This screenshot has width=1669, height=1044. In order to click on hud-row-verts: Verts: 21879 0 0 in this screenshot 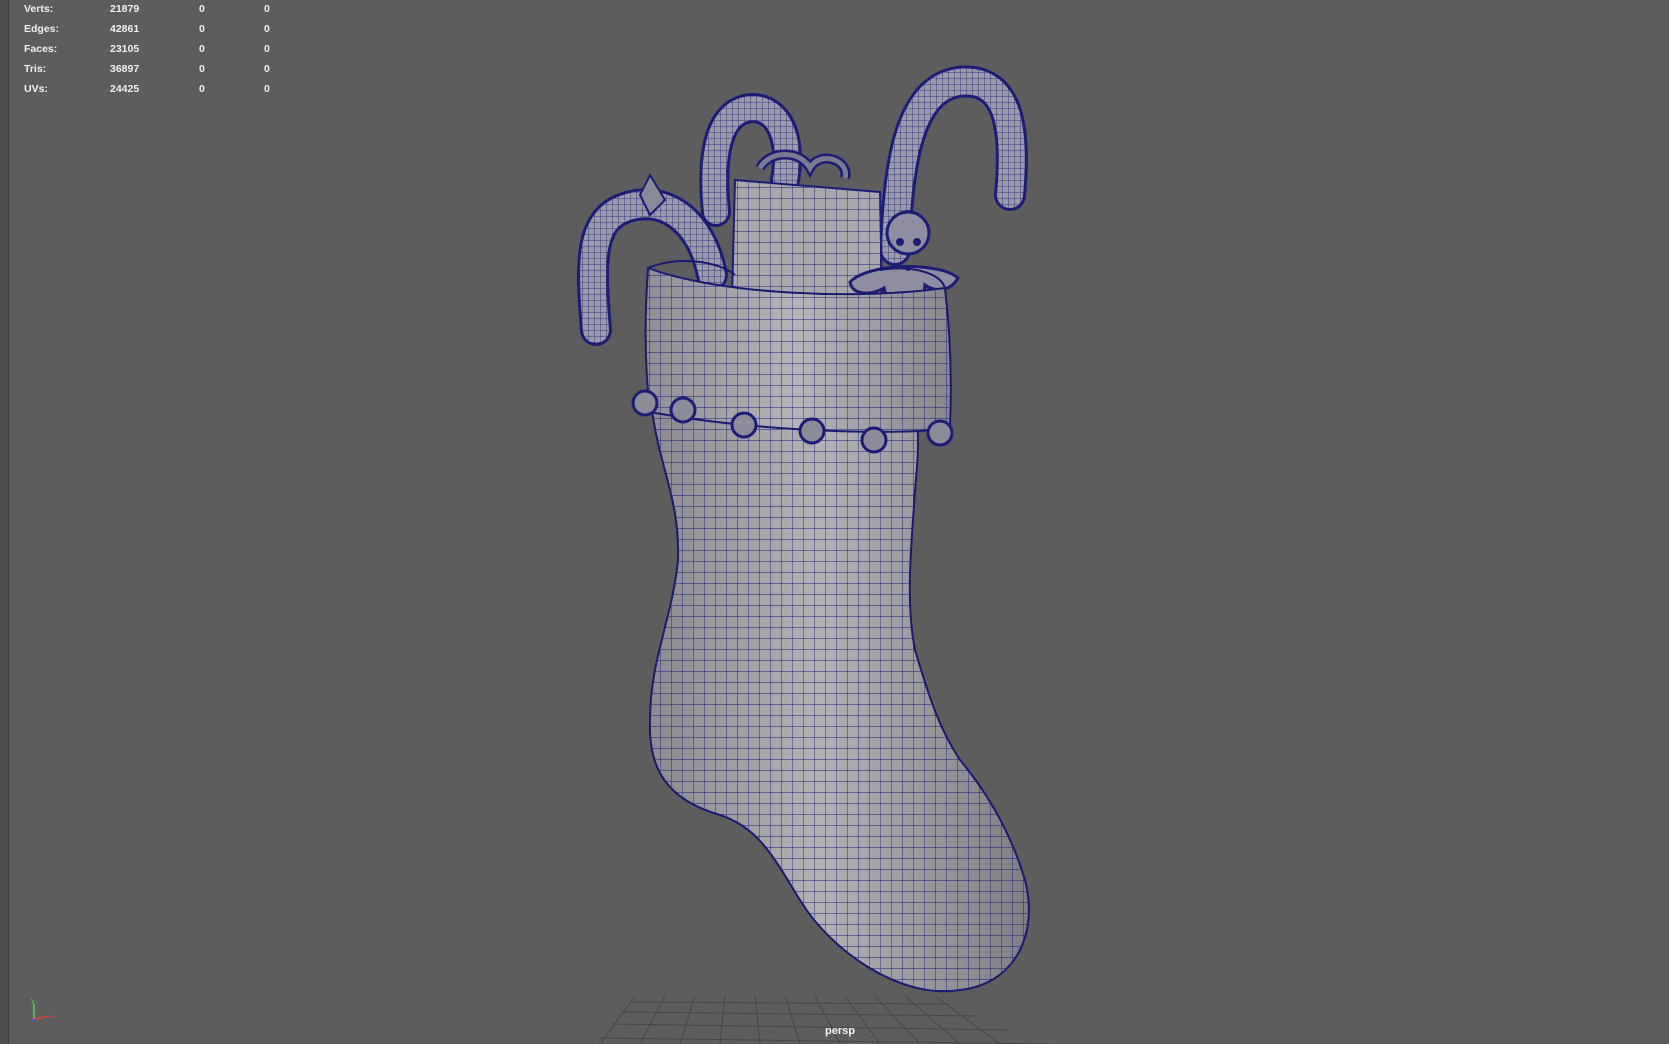, I will do `click(154, 13)`.